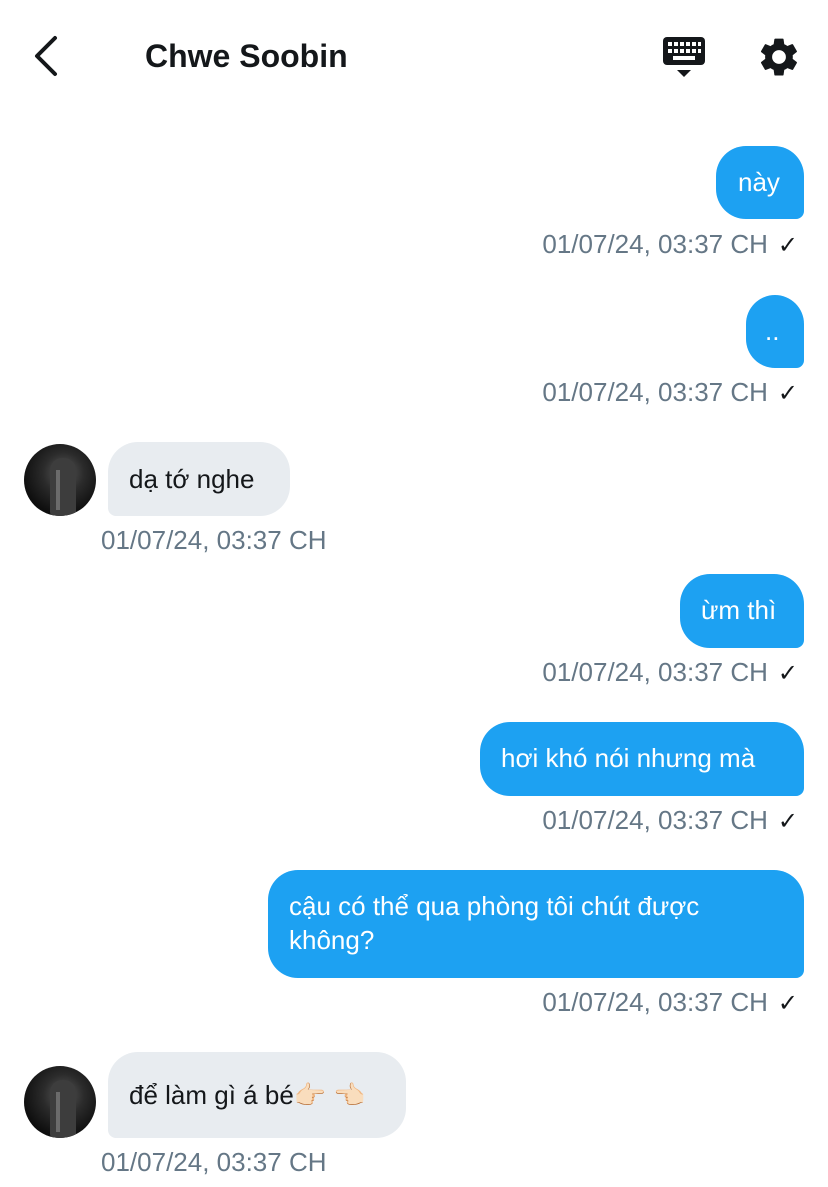 This screenshot has width=828, height=1187. Describe the element at coordinates (628, 758) in the screenshot. I see `message-text: hơi khó nói nhưng mà` at that location.